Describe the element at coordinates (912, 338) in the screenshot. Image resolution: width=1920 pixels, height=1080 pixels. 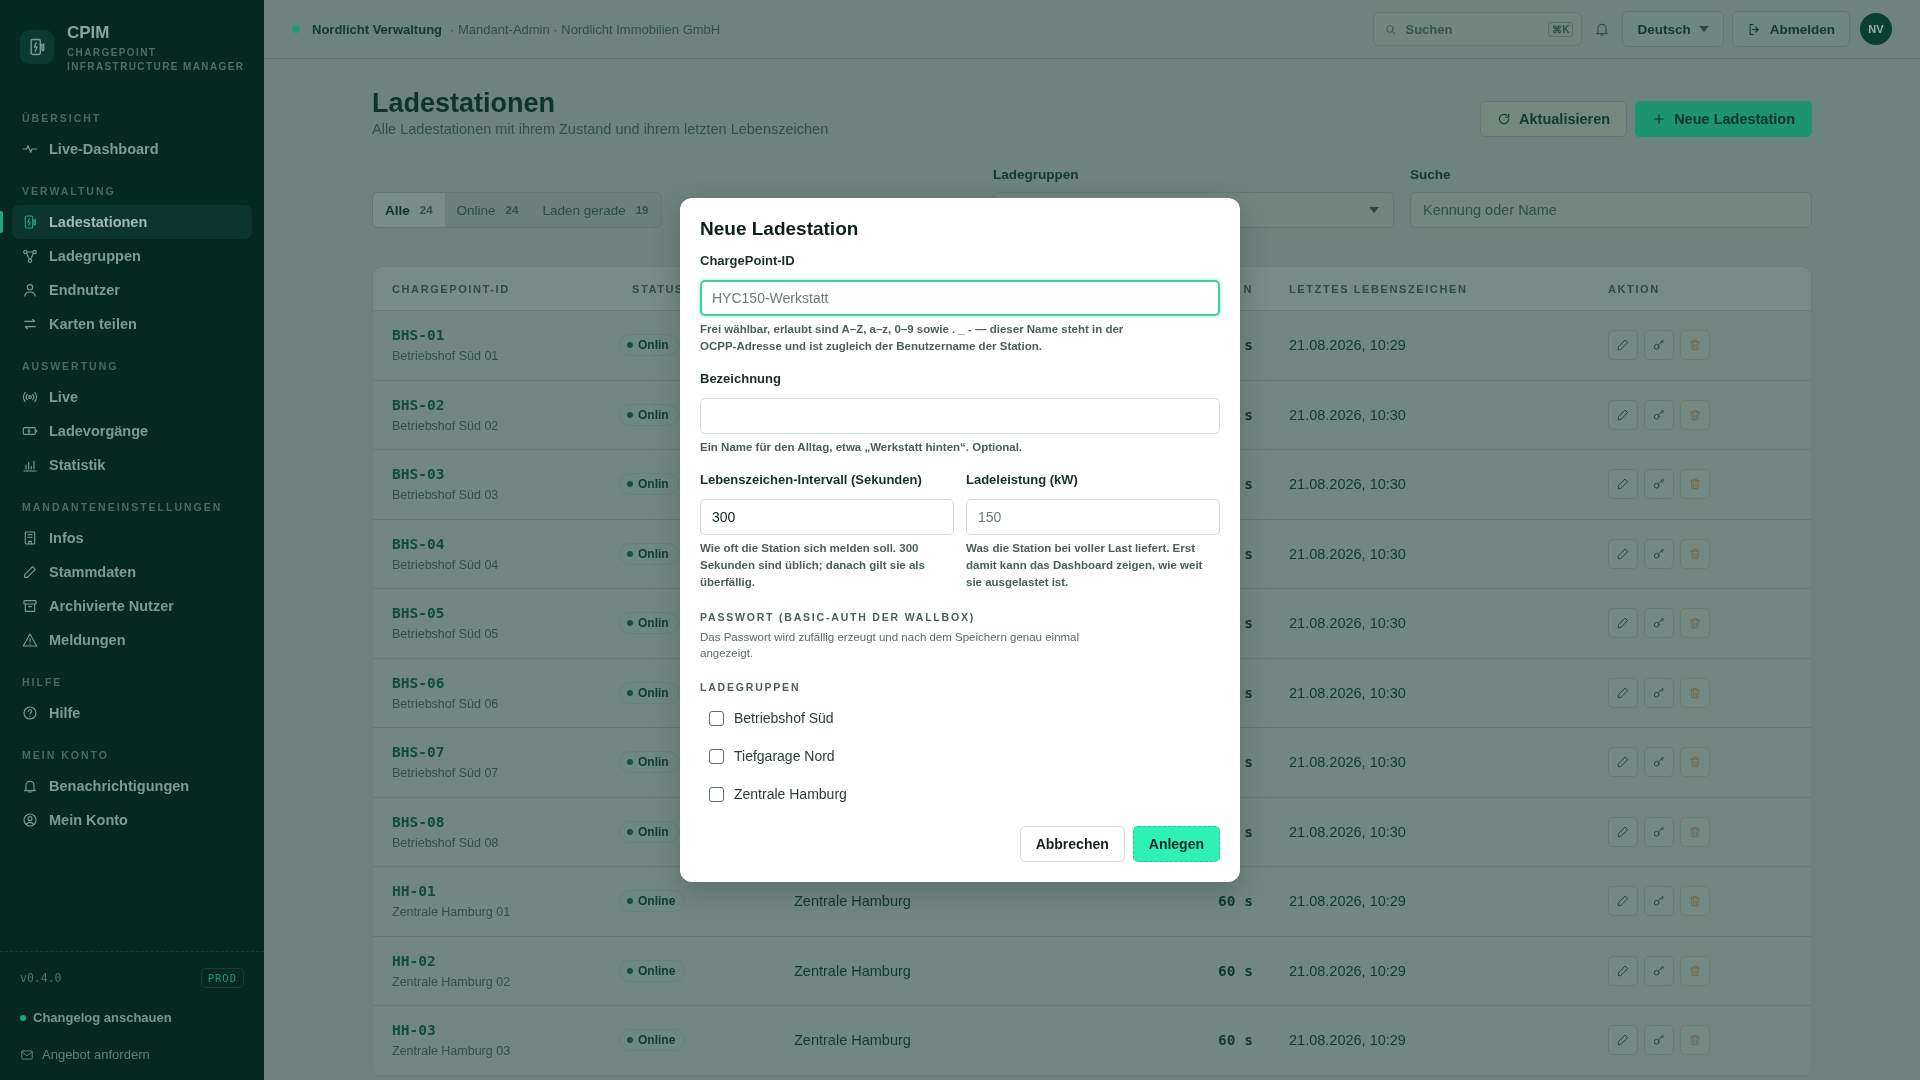
I see `field-hint: Frei wählbar, erlaubt sind A–Z, a–z, 0–9 sowie . _ - — dieser Name steht in der OCPP-Adresse und ist zugleich der Benutzername der Station.` at that location.